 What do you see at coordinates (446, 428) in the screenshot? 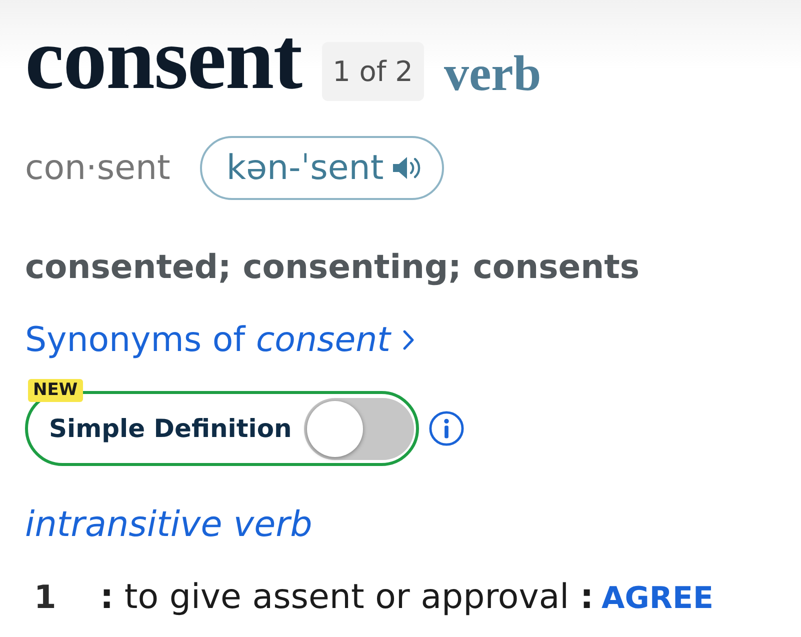
I see `info-icon` at bounding box center [446, 428].